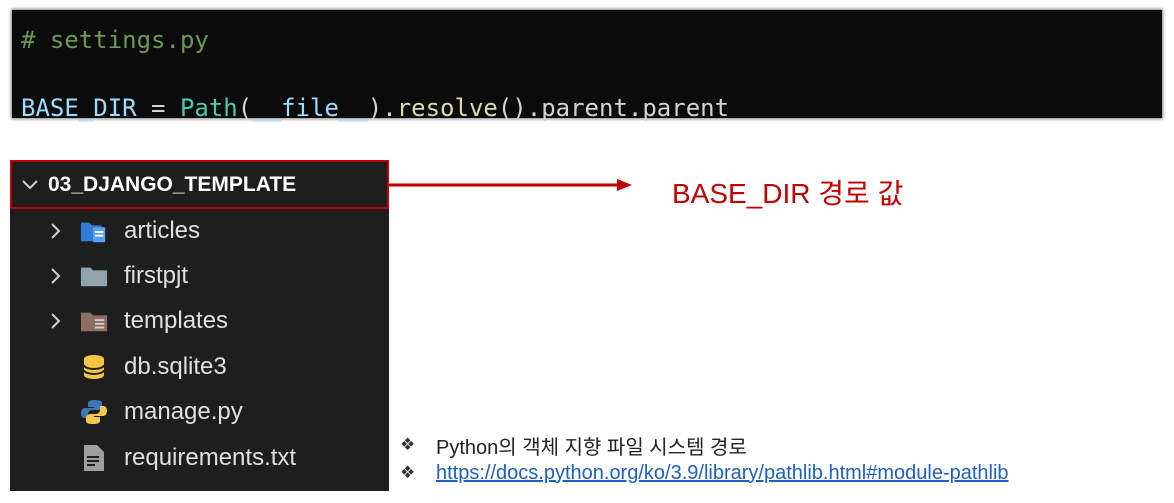 The width and height of the screenshot is (1174, 503). What do you see at coordinates (176, 320) in the screenshot?
I see `tree-item-label: templates` at bounding box center [176, 320].